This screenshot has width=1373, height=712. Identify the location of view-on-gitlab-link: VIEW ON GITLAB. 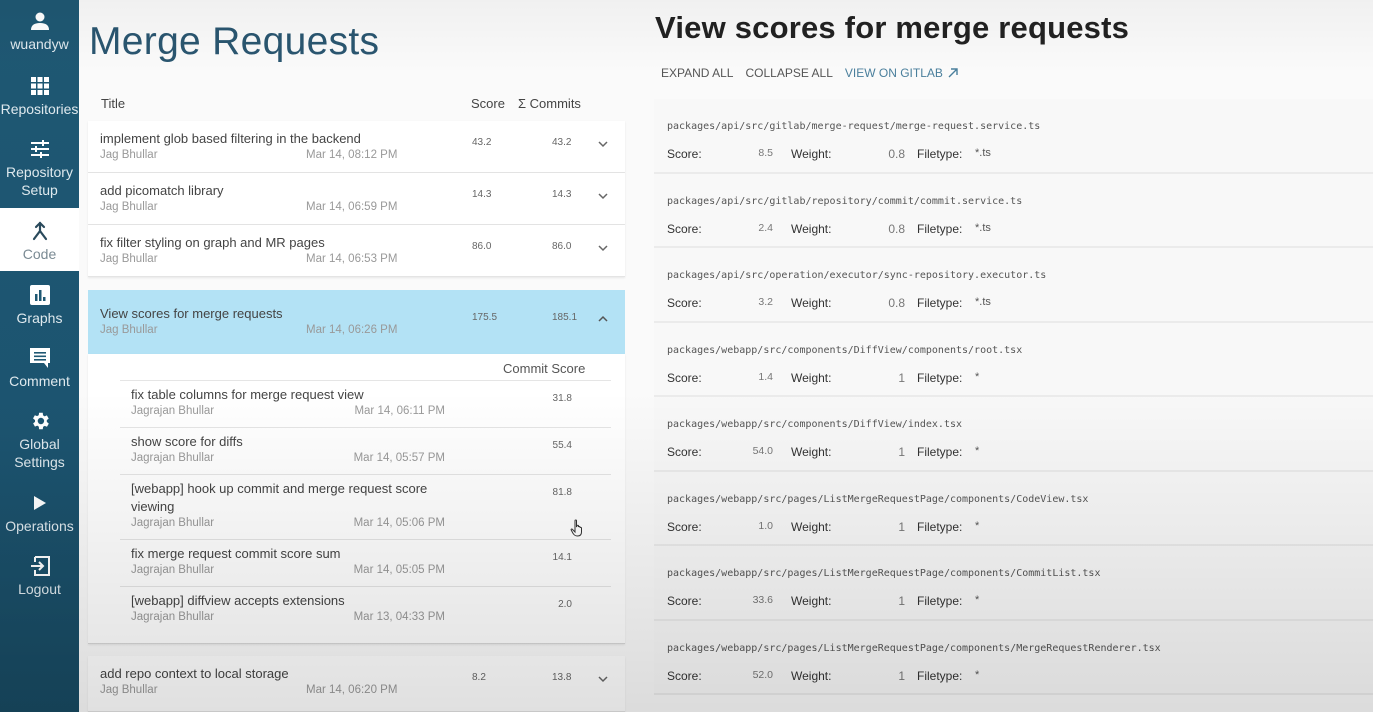
(902, 73).